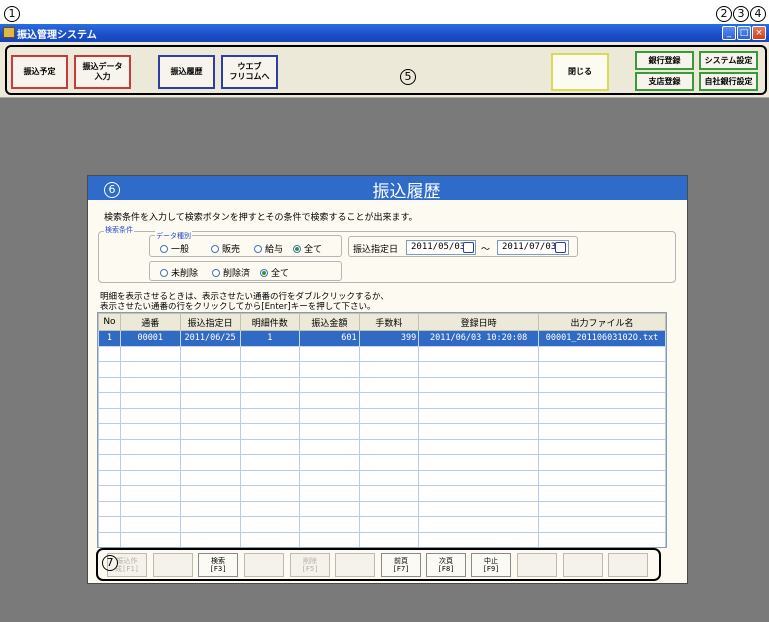 This screenshot has height=622, width=769. I want to click on fkey-f7-prev-page: 前頁 [F7], so click(401, 565).